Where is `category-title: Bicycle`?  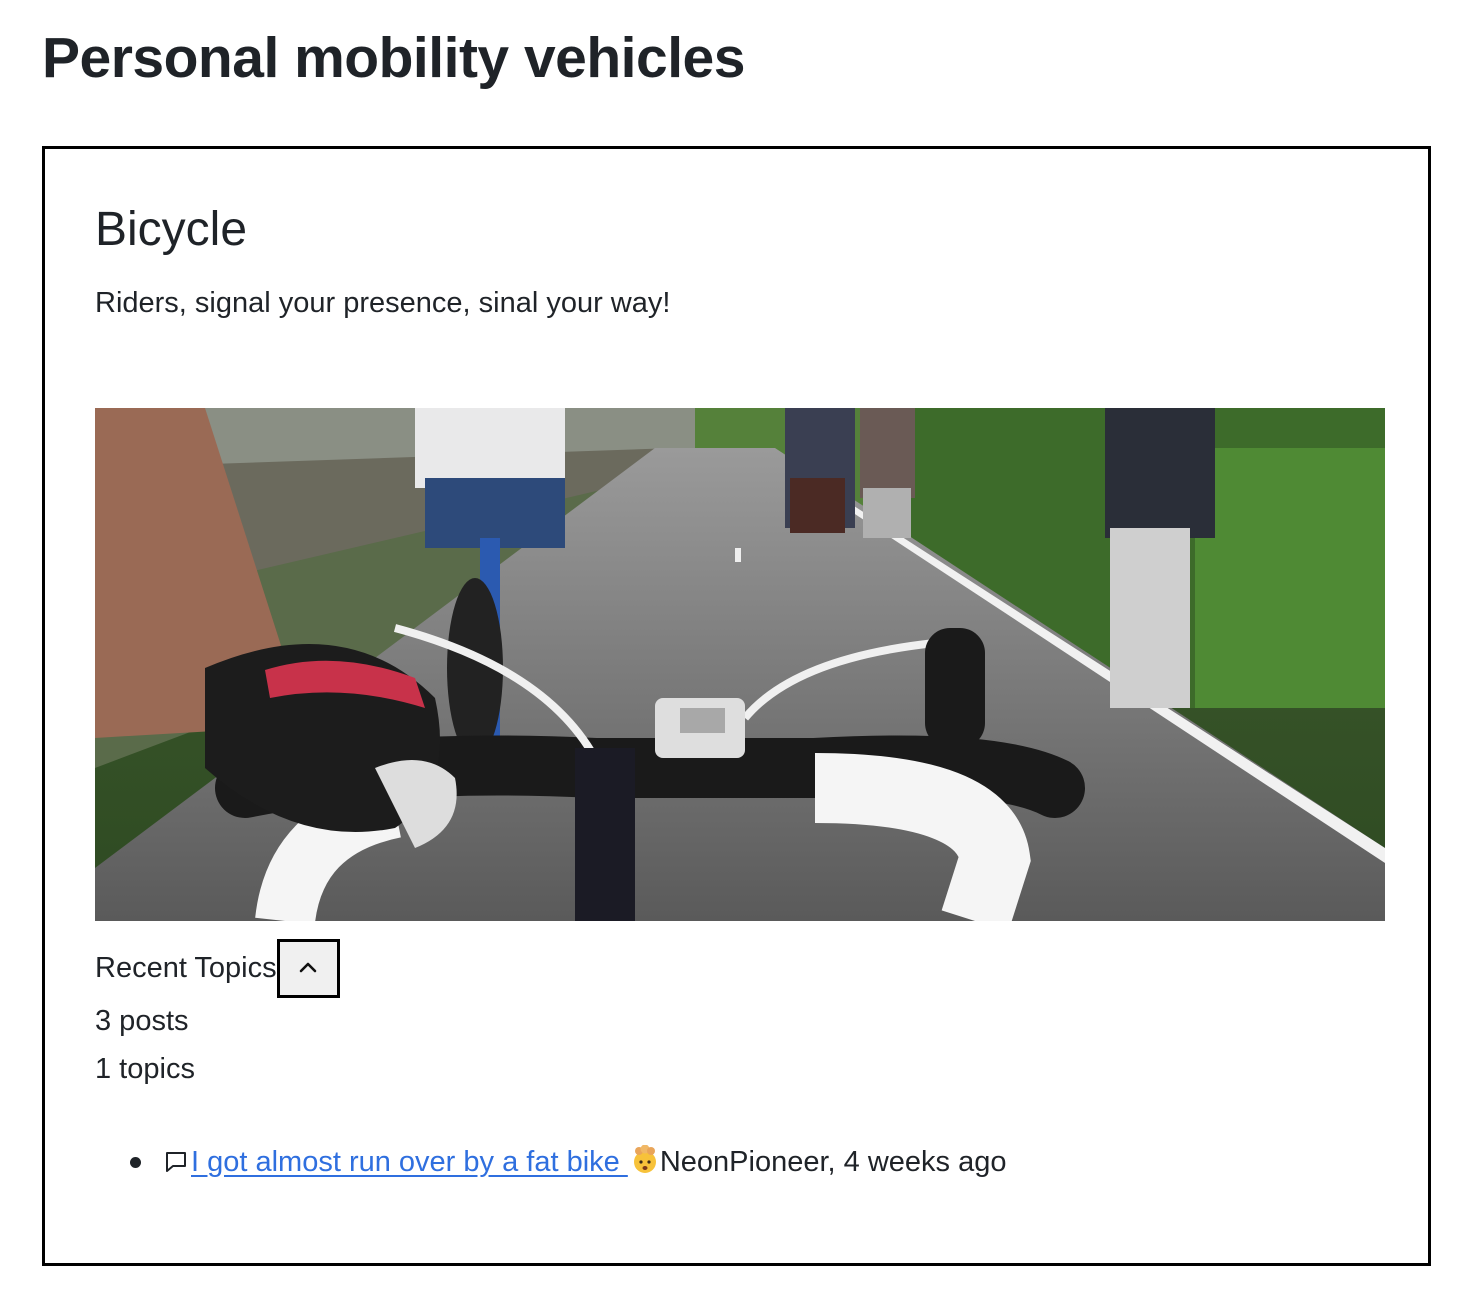 category-title: Bicycle is located at coordinates (171, 229).